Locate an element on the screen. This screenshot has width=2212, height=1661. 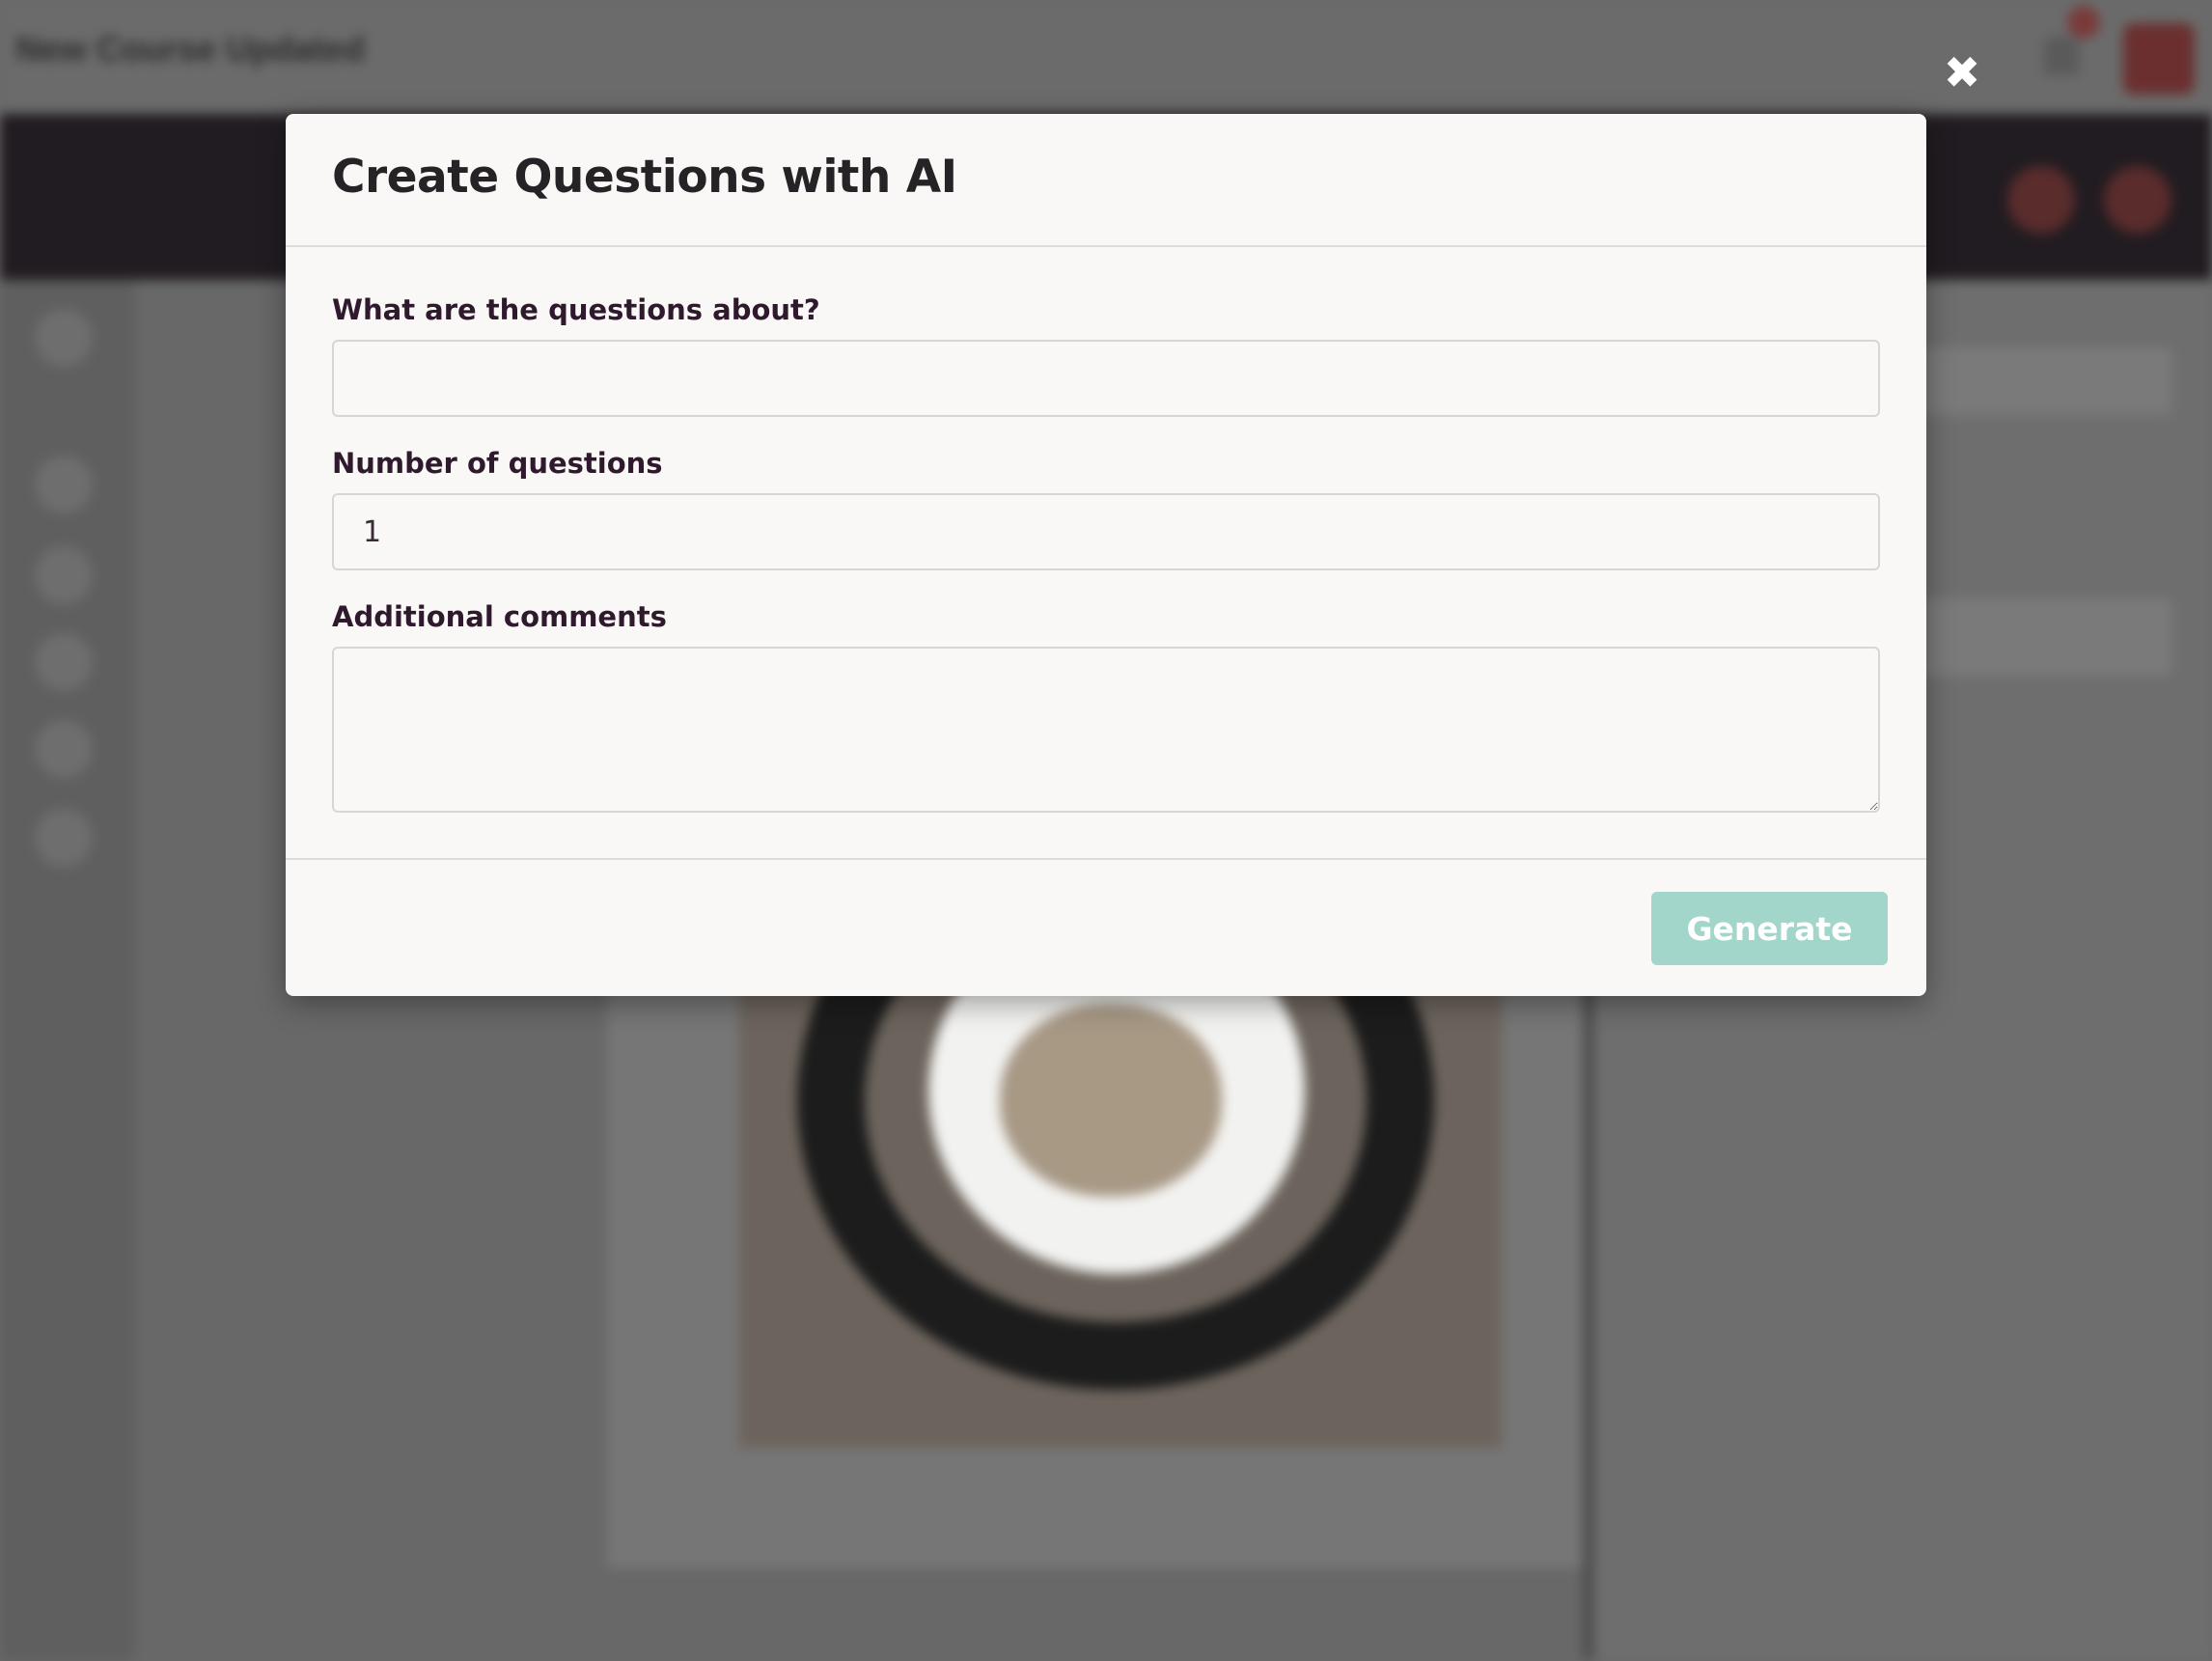
modal-footer-divider is located at coordinates (1106, 859).